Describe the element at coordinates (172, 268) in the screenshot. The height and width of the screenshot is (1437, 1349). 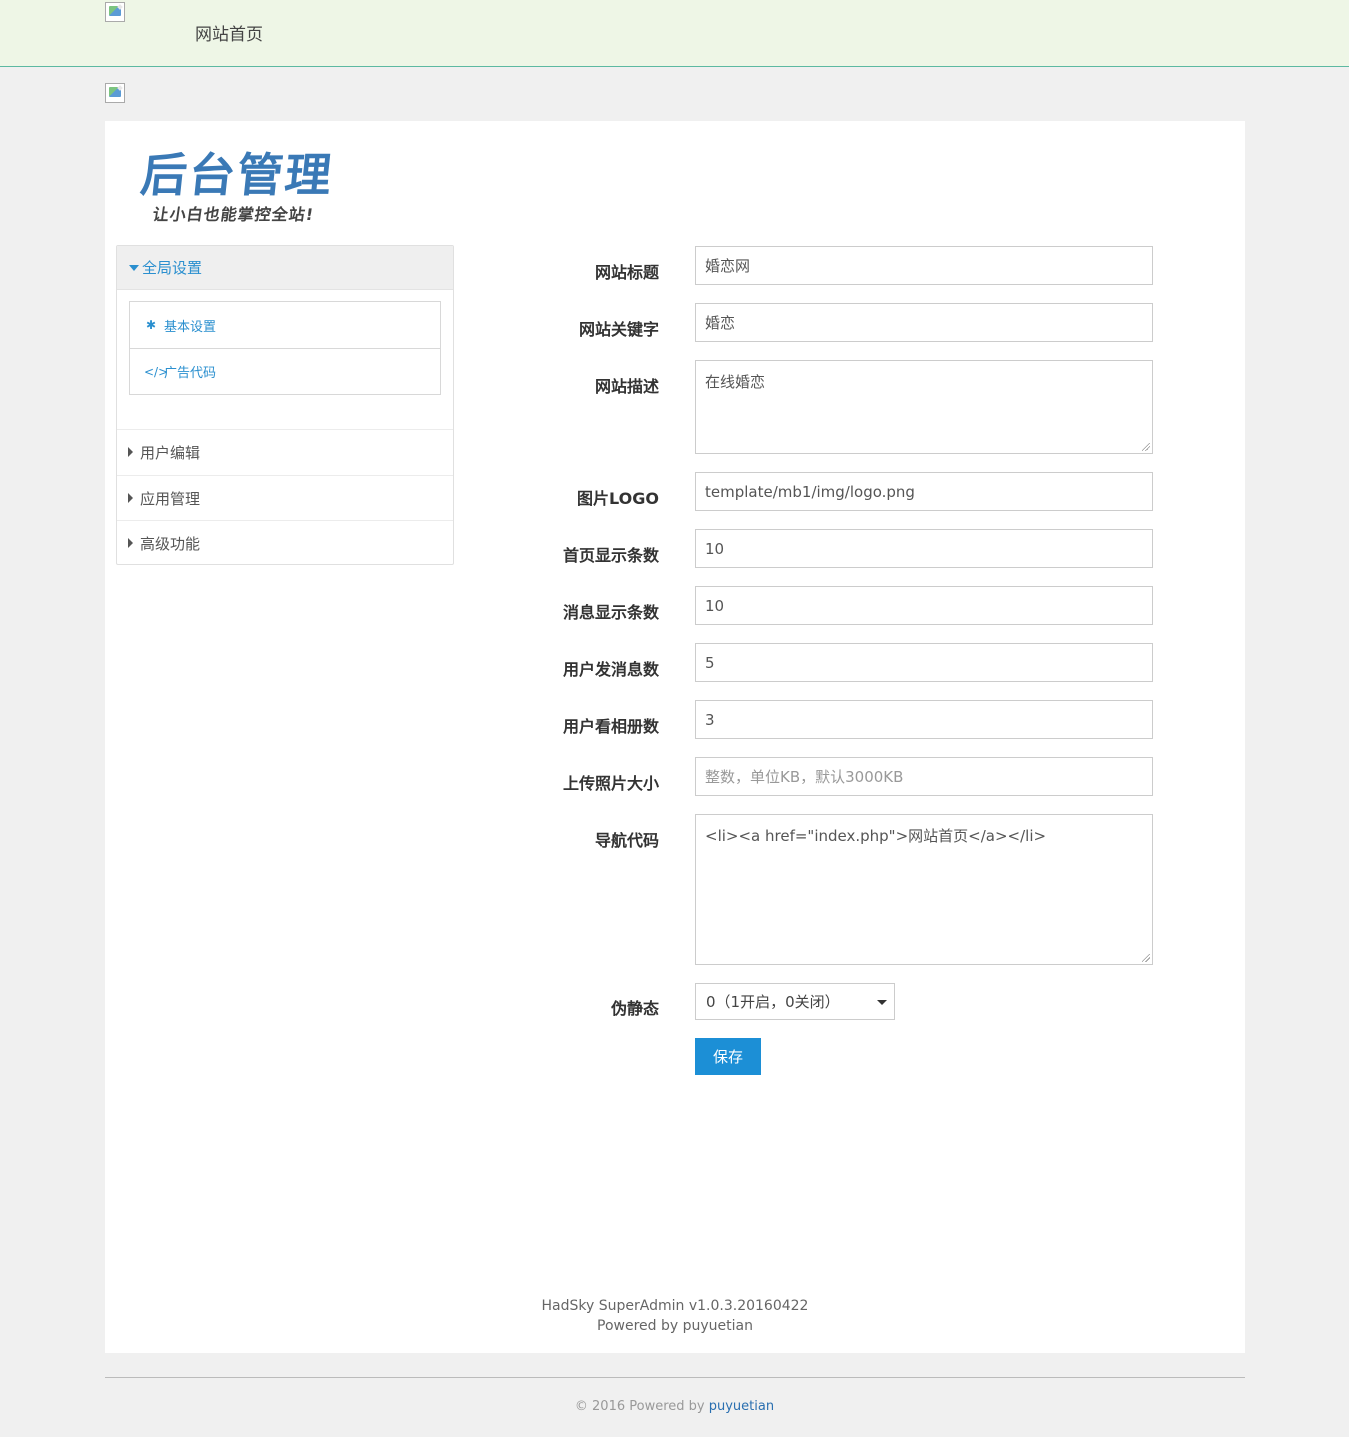
I see `sidebar-group-label: 全局设置` at that location.